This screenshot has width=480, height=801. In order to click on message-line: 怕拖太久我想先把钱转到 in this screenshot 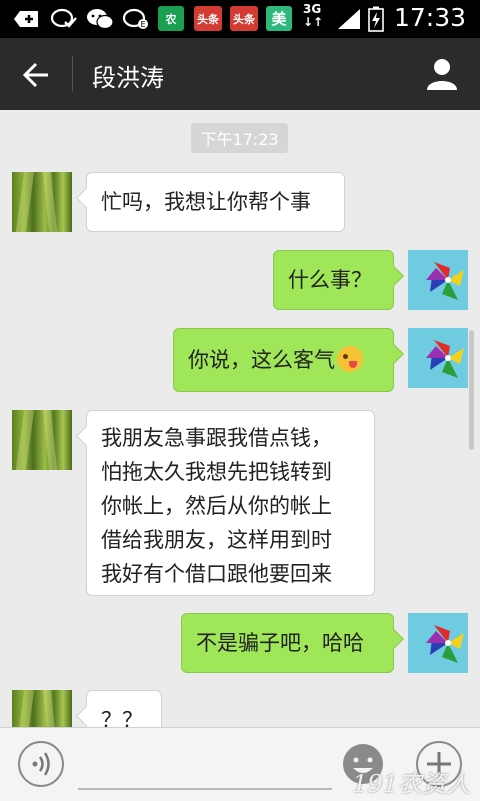, I will do `click(216, 472)`.